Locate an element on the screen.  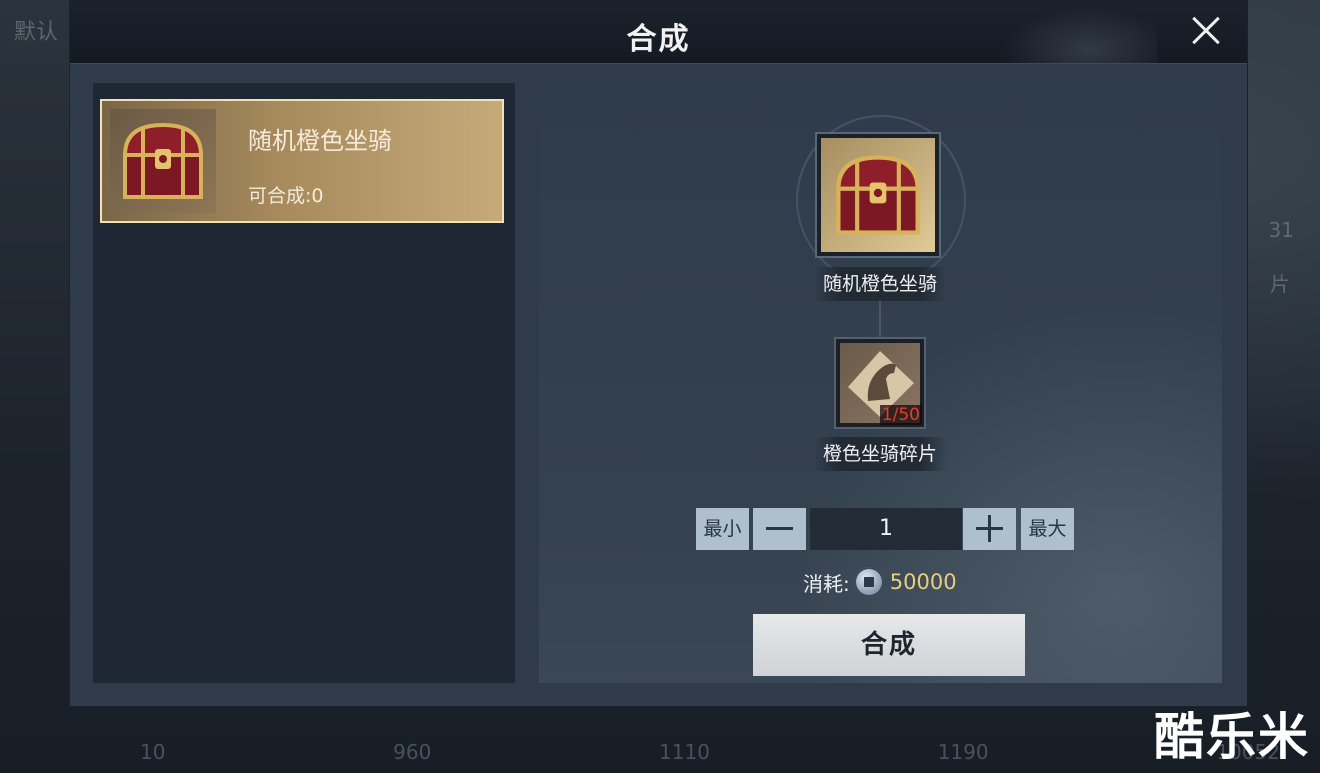
quantity-stepper: 最小 1 最大 is located at coordinates (886, 529).